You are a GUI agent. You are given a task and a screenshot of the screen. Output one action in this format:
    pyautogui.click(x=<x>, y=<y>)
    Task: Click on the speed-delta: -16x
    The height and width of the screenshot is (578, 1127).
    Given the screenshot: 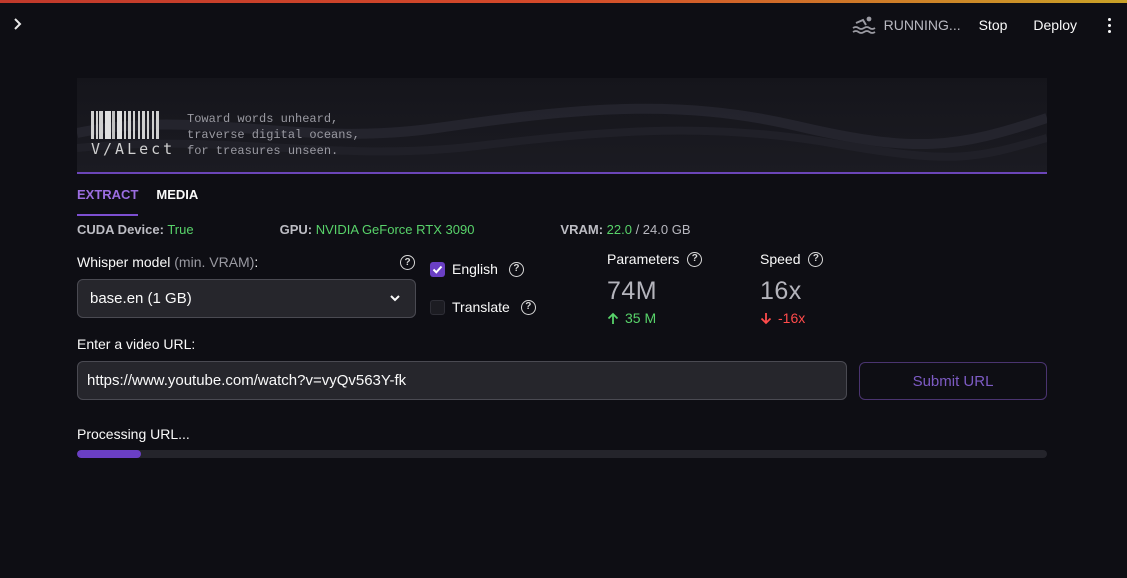 What is the action you would take?
    pyautogui.click(x=791, y=318)
    